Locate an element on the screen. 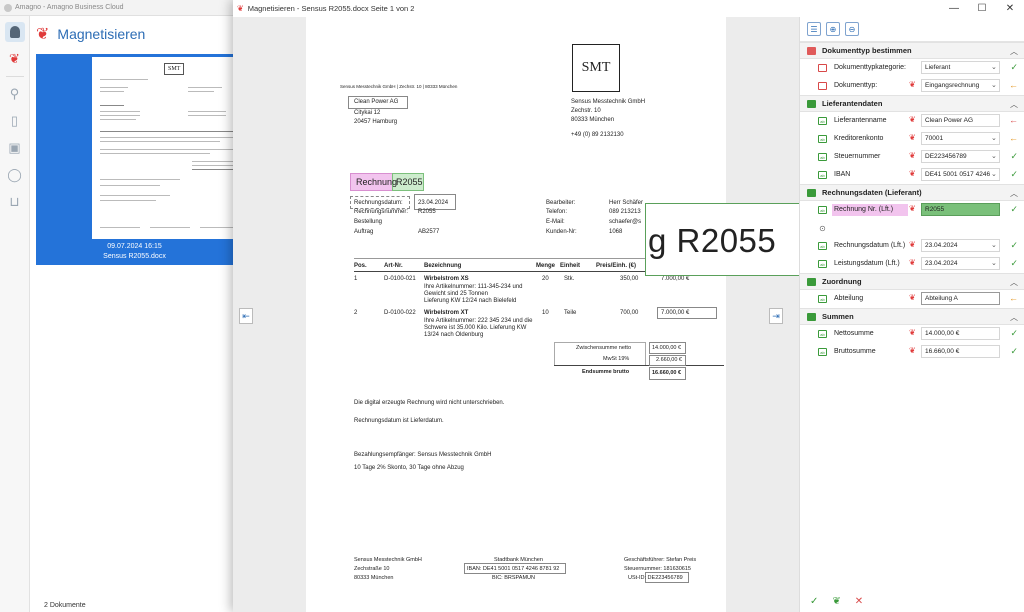 This screenshot has width=1024, height=612. list-icon: ☰ is located at coordinates (814, 29).